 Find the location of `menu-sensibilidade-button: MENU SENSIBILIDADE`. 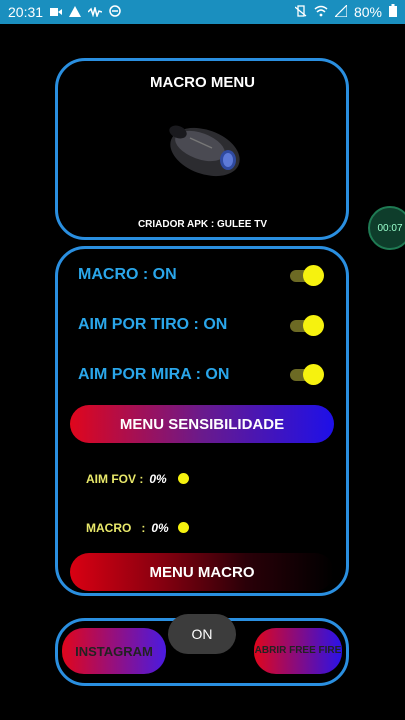

menu-sensibilidade-button: MENU SENSIBILIDADE is located at coordinates (202, 424).